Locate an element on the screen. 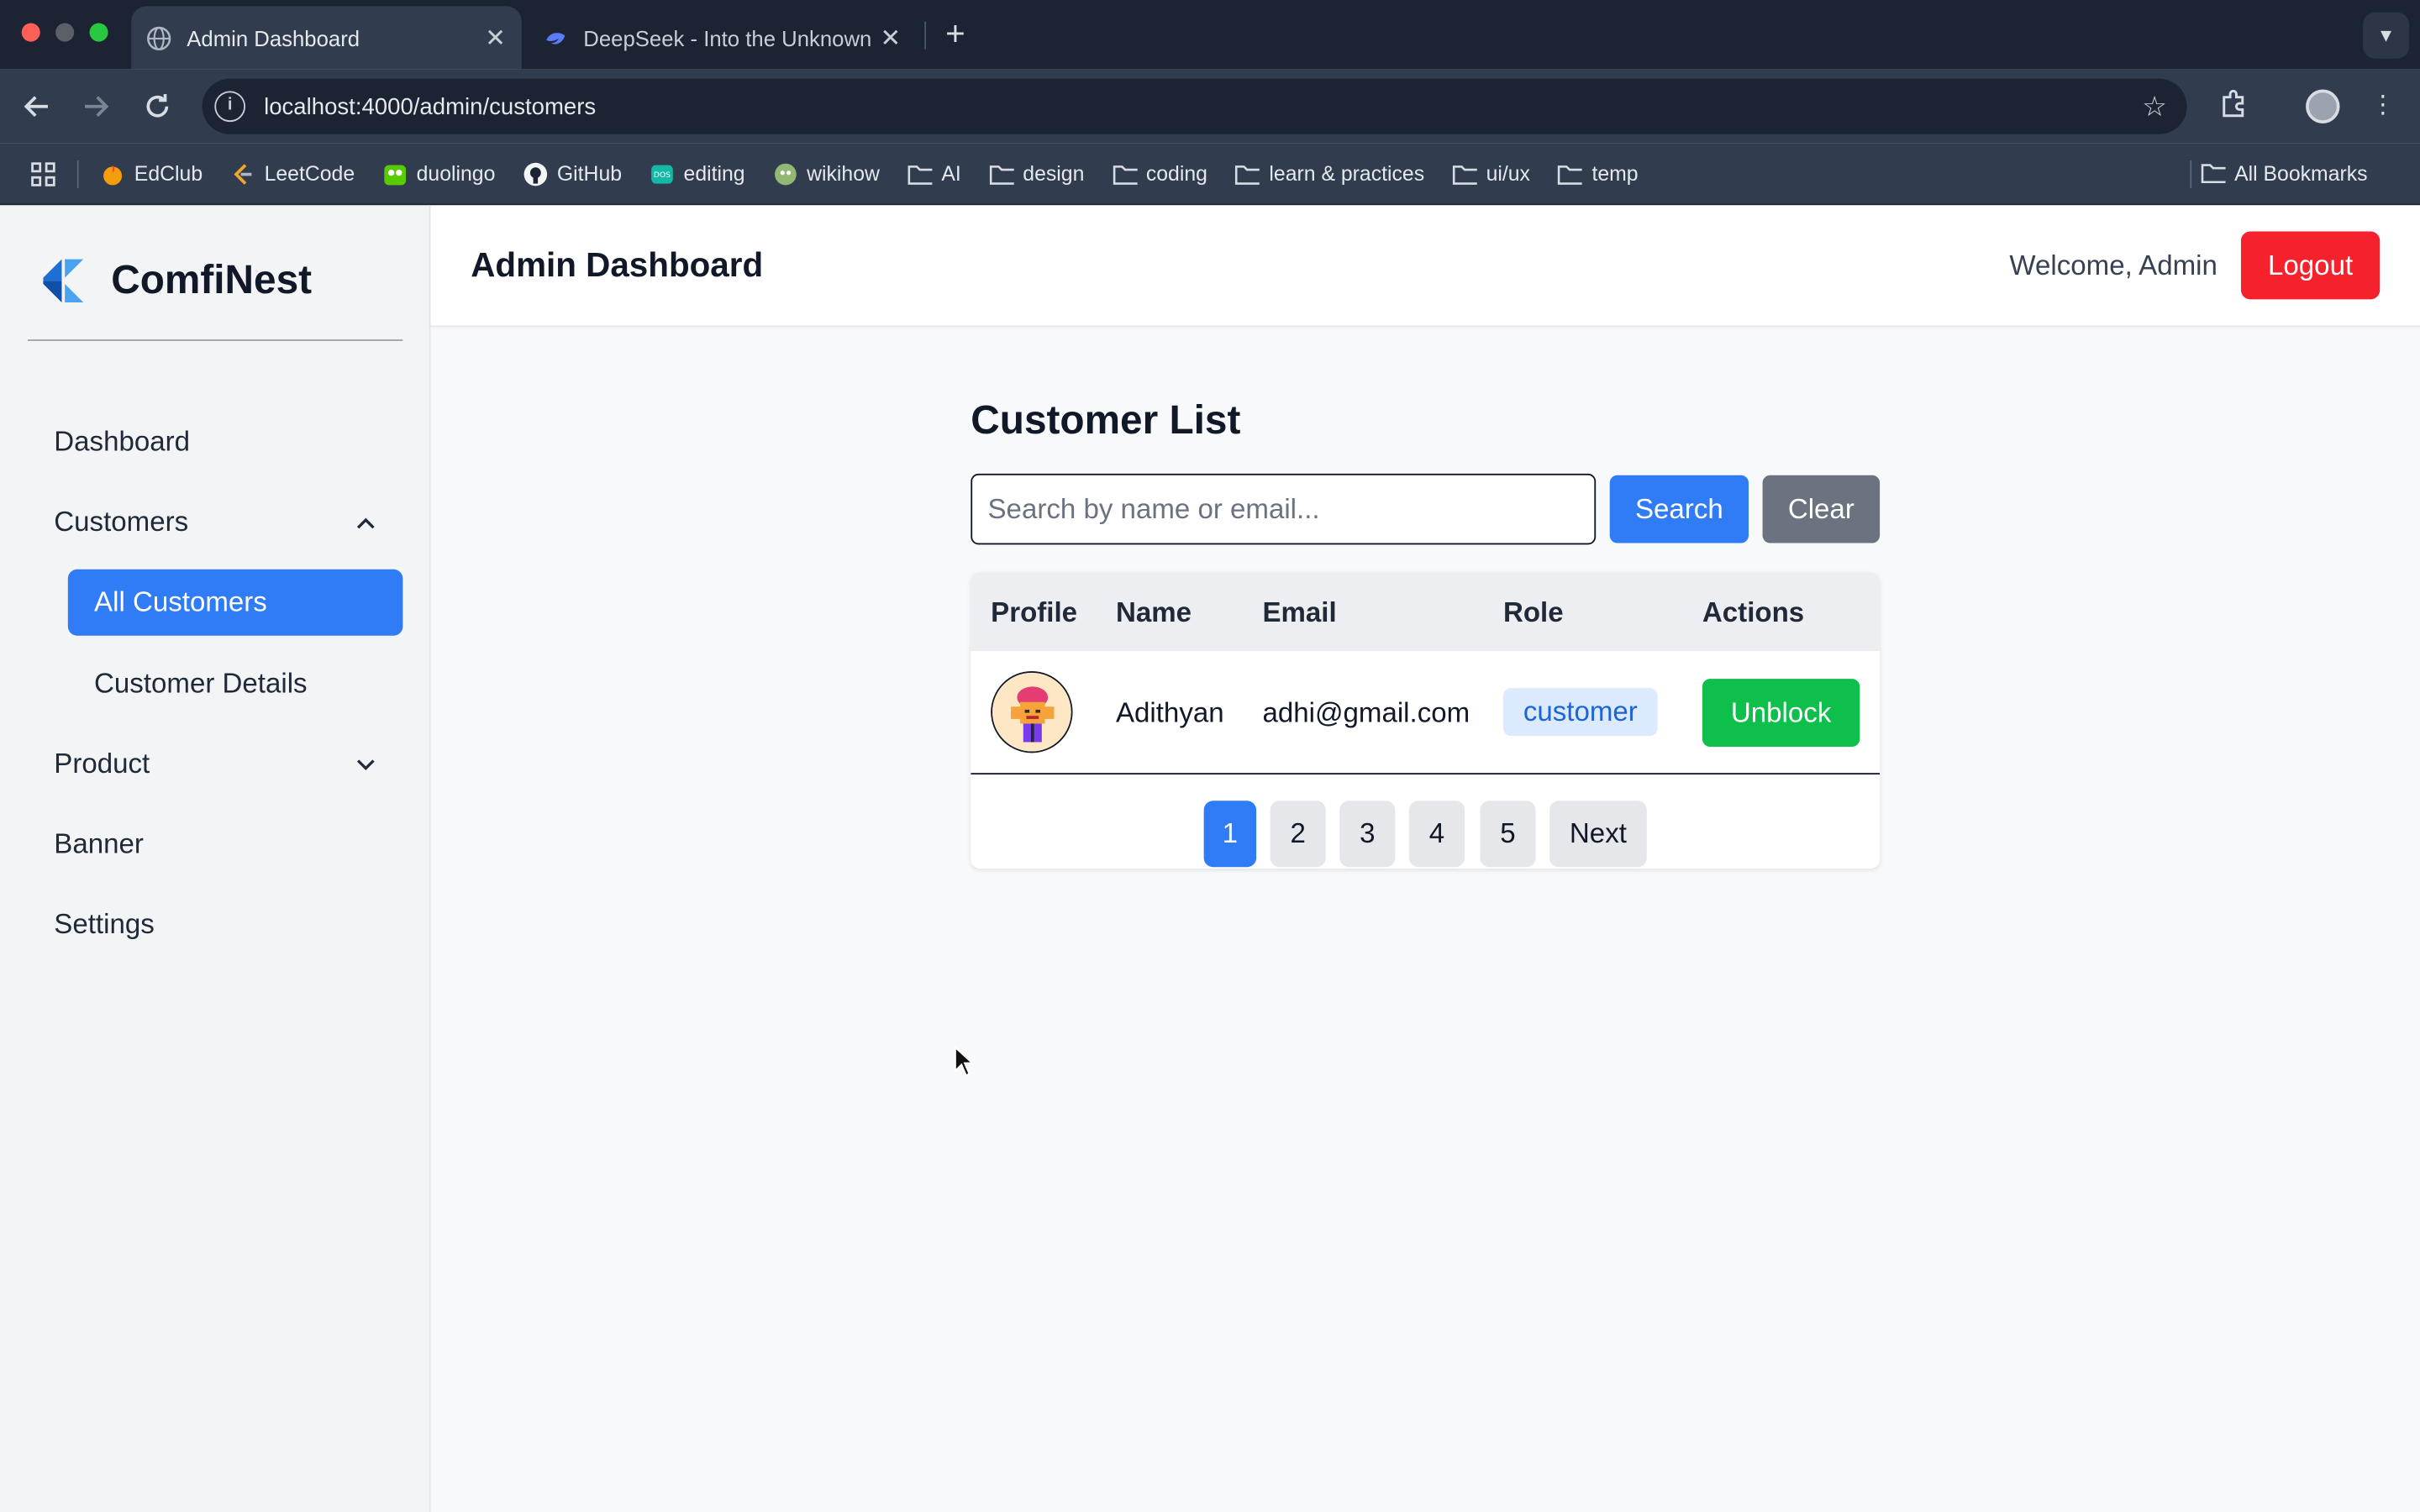 The width and height of the screenshot is (2420, 1512). page-button-4: 4 is located at coordinates (1437, 834).